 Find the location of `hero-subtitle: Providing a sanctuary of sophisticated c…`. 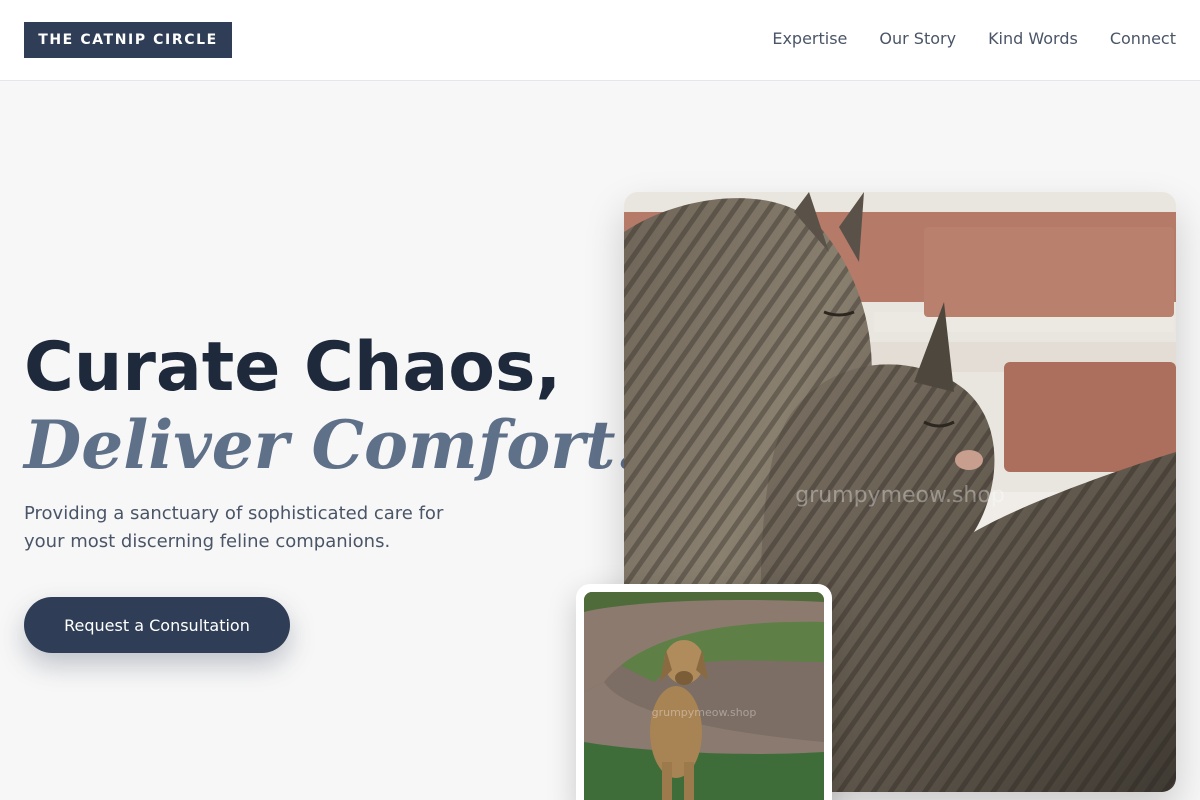

hero-subtitle: Providing a sanctuary of sophisticated c… is located at coordinates (234, 527).